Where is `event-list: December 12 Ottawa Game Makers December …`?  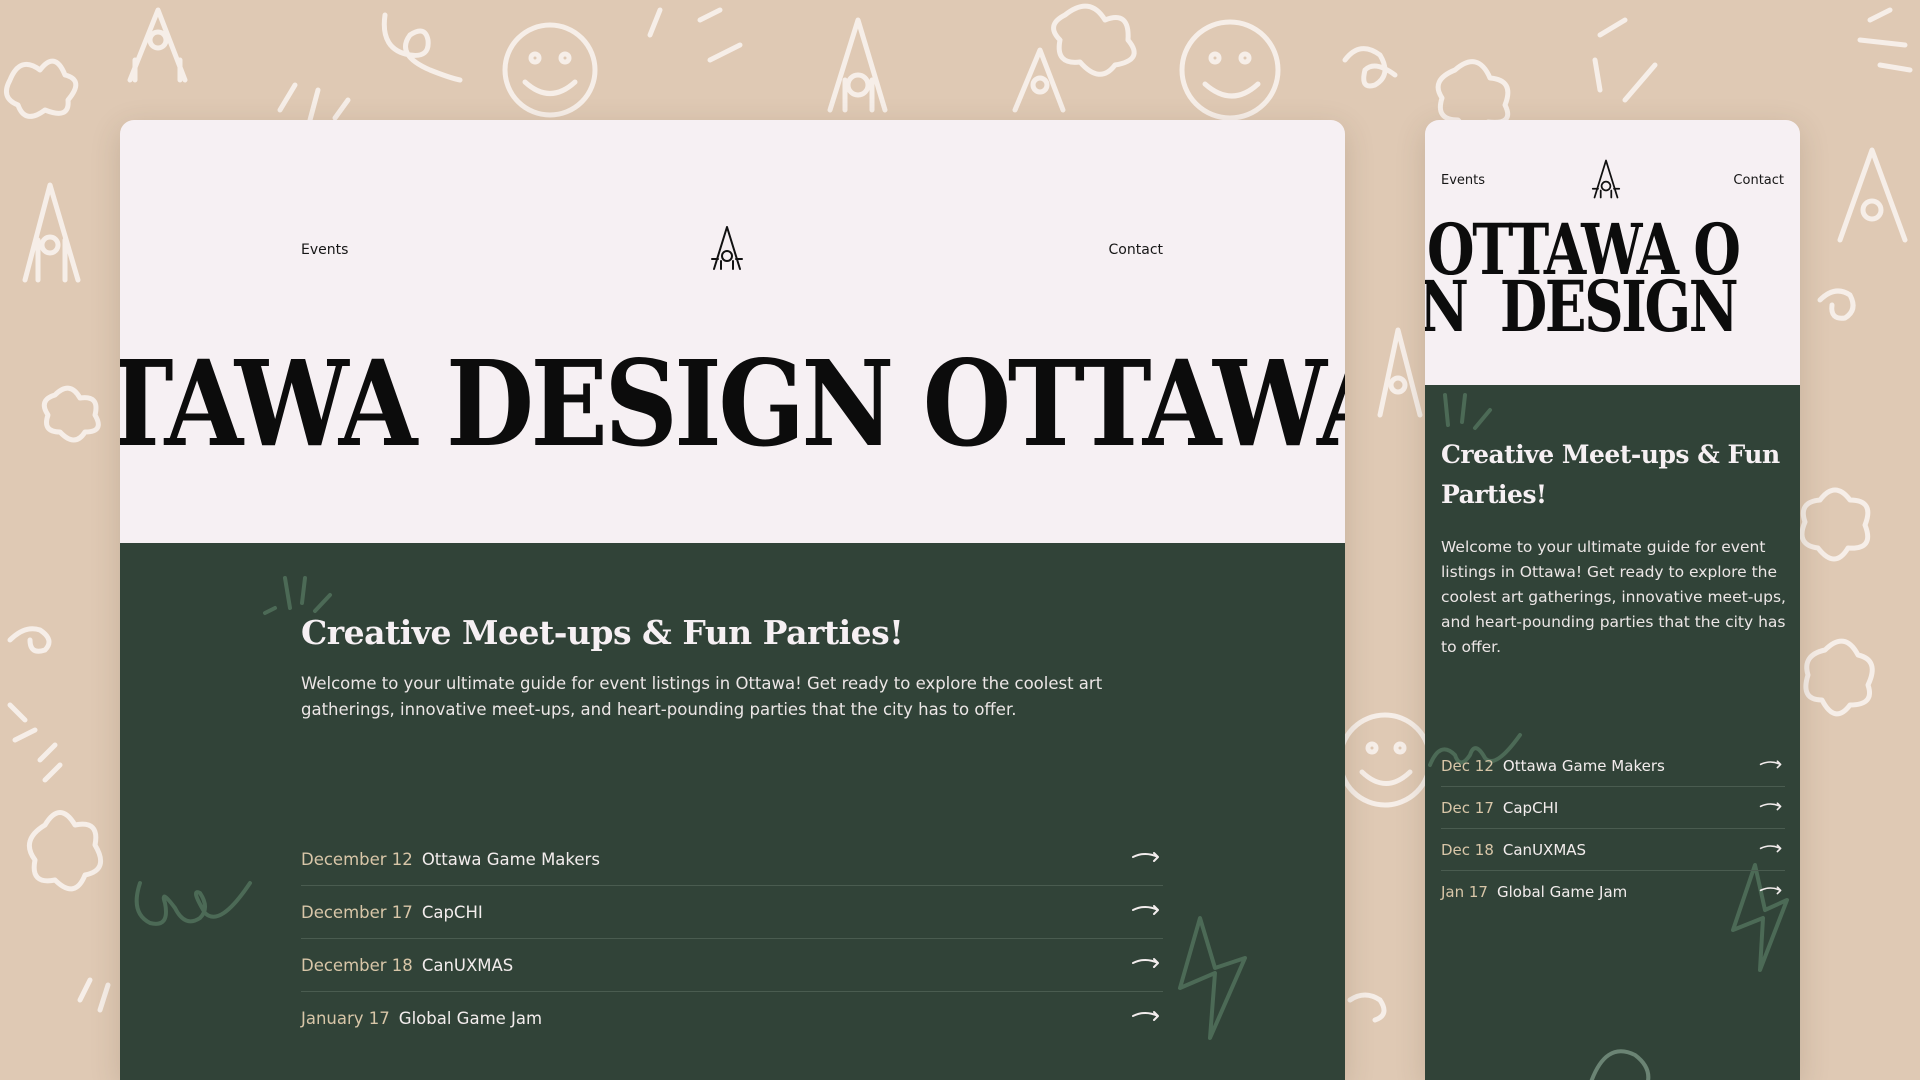 event-list: December 12 Ottawa Game Makers December … is located at coordinates (732, 938).